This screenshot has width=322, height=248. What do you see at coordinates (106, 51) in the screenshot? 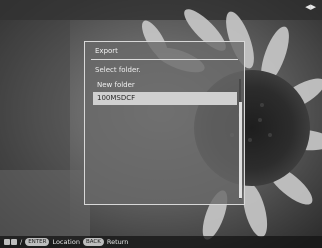
I see `dialog-title: Export` at bounding box center [106, 51].